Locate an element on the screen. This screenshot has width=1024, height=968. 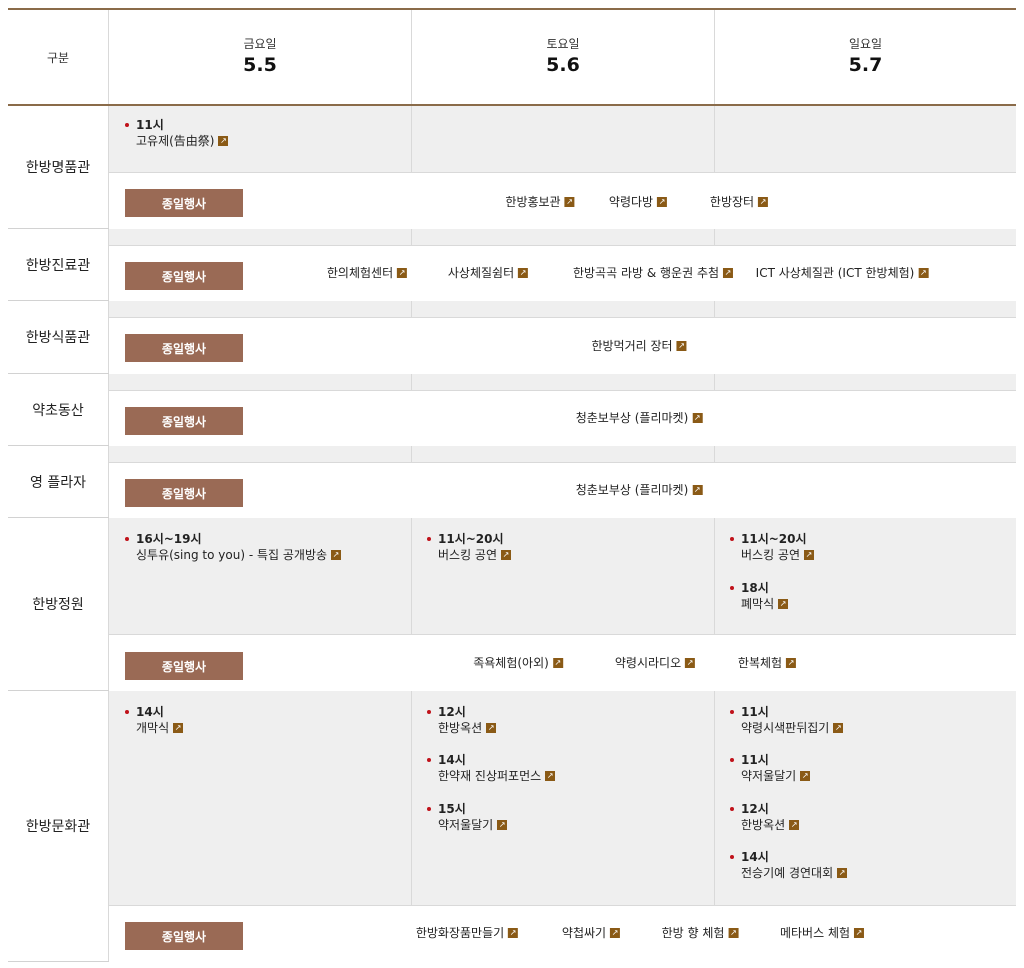
venue-name: 한방진료관 is located at coordinates (58, 265).